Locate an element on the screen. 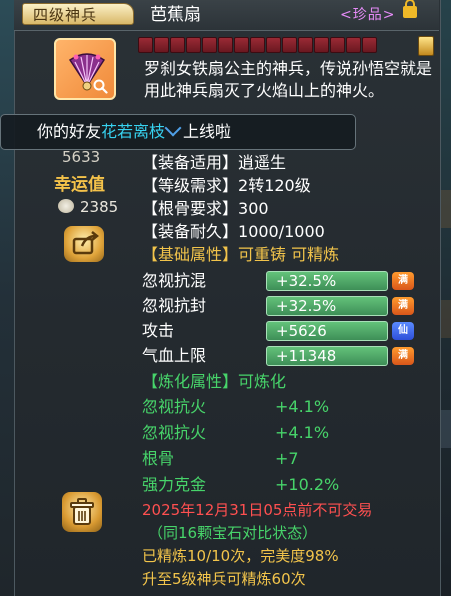 The height and width of the screenshot is (596, 451). trash-icon is located at coordinates (82, 511).